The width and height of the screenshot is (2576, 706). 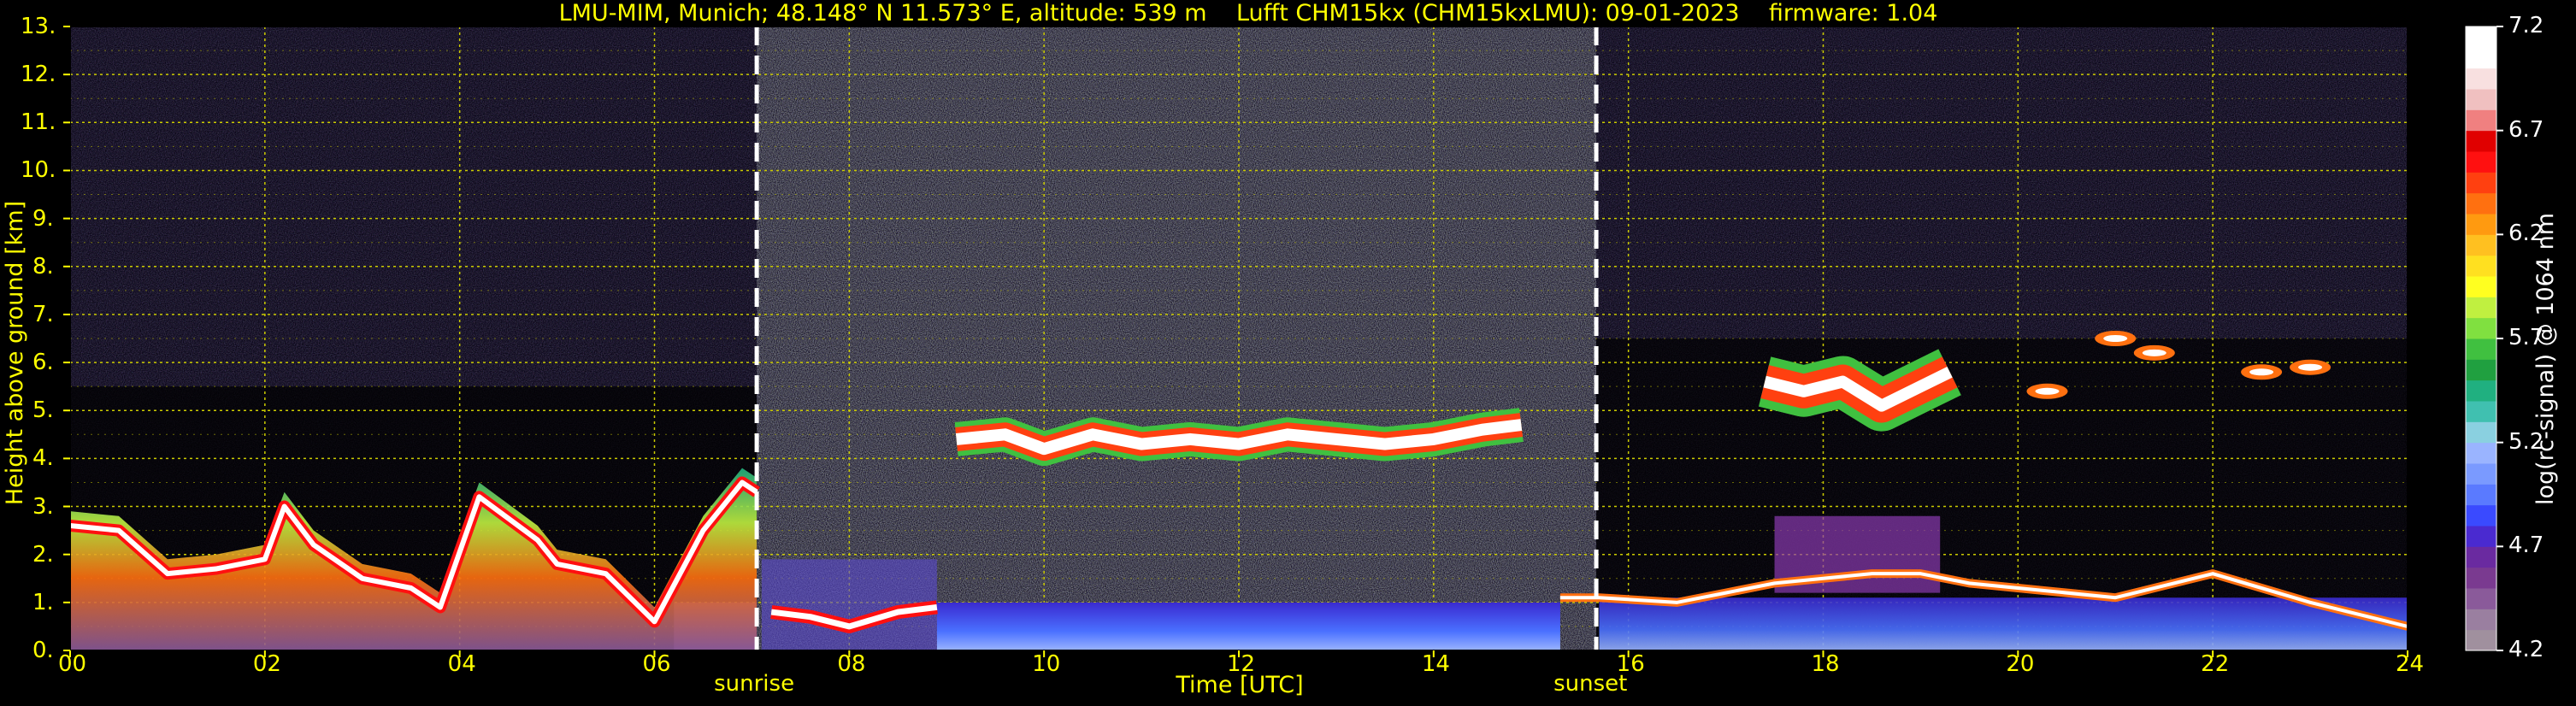 I want to click on colorbar, so click(x=2484, y=338).